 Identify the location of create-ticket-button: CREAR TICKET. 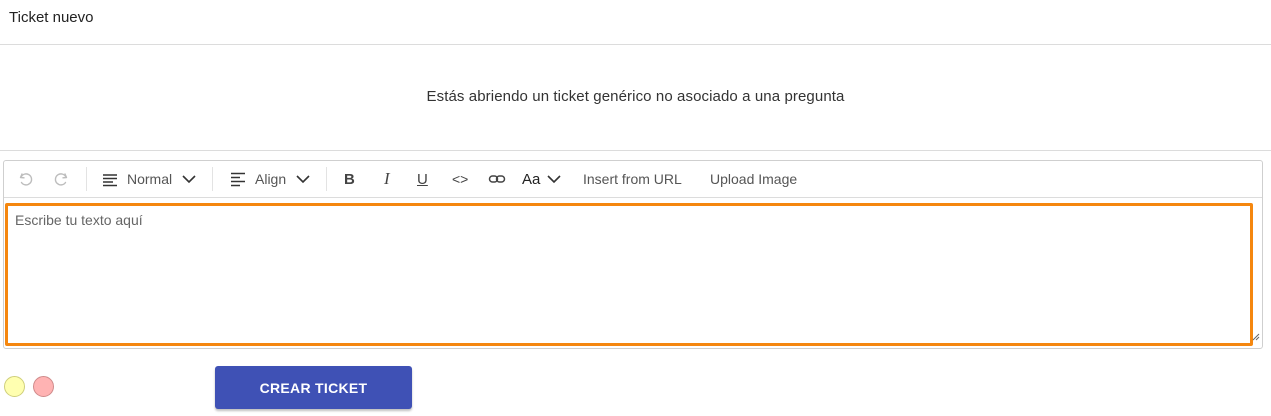
(313, 387).